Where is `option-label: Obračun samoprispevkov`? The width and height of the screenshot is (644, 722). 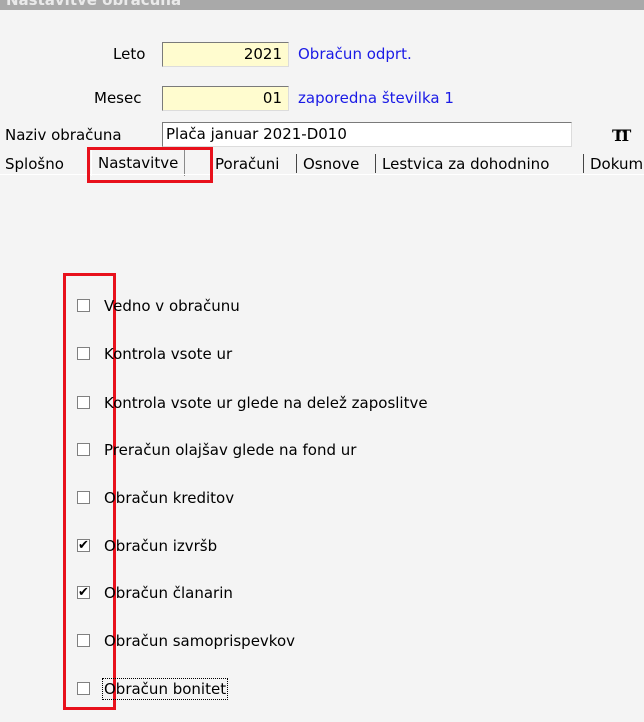 option-label: Obračun samoprispevkov is located at coordinates (200, 641).